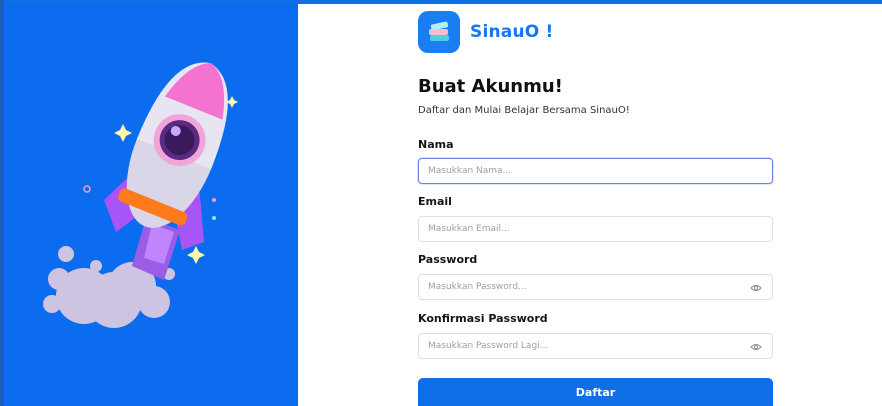  What do you see at coordinates (140, 195) in the screenshot?
I see `rocket-icon` at bounding box center [140, 195].